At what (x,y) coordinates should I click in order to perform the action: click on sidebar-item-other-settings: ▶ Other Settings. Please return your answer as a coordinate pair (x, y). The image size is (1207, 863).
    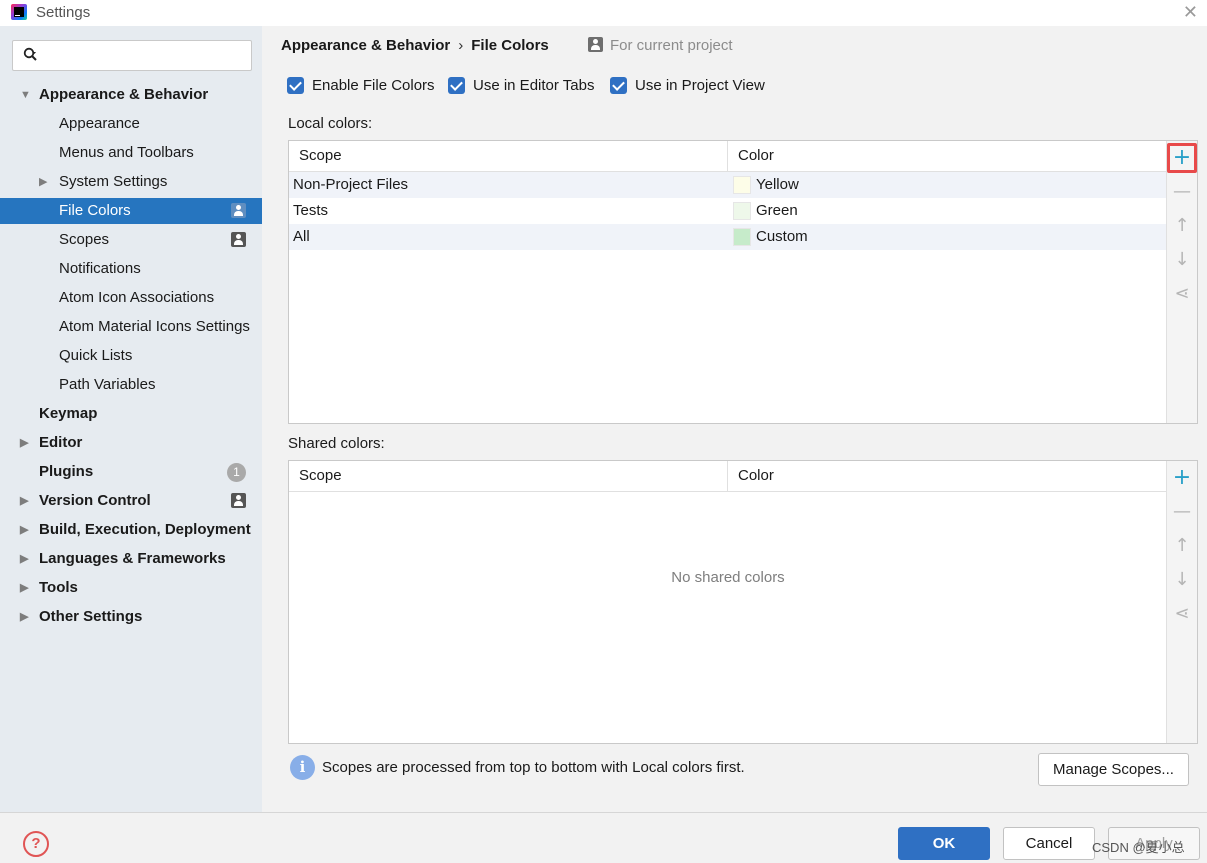
    Looking at the image, I should click on (131, 617).